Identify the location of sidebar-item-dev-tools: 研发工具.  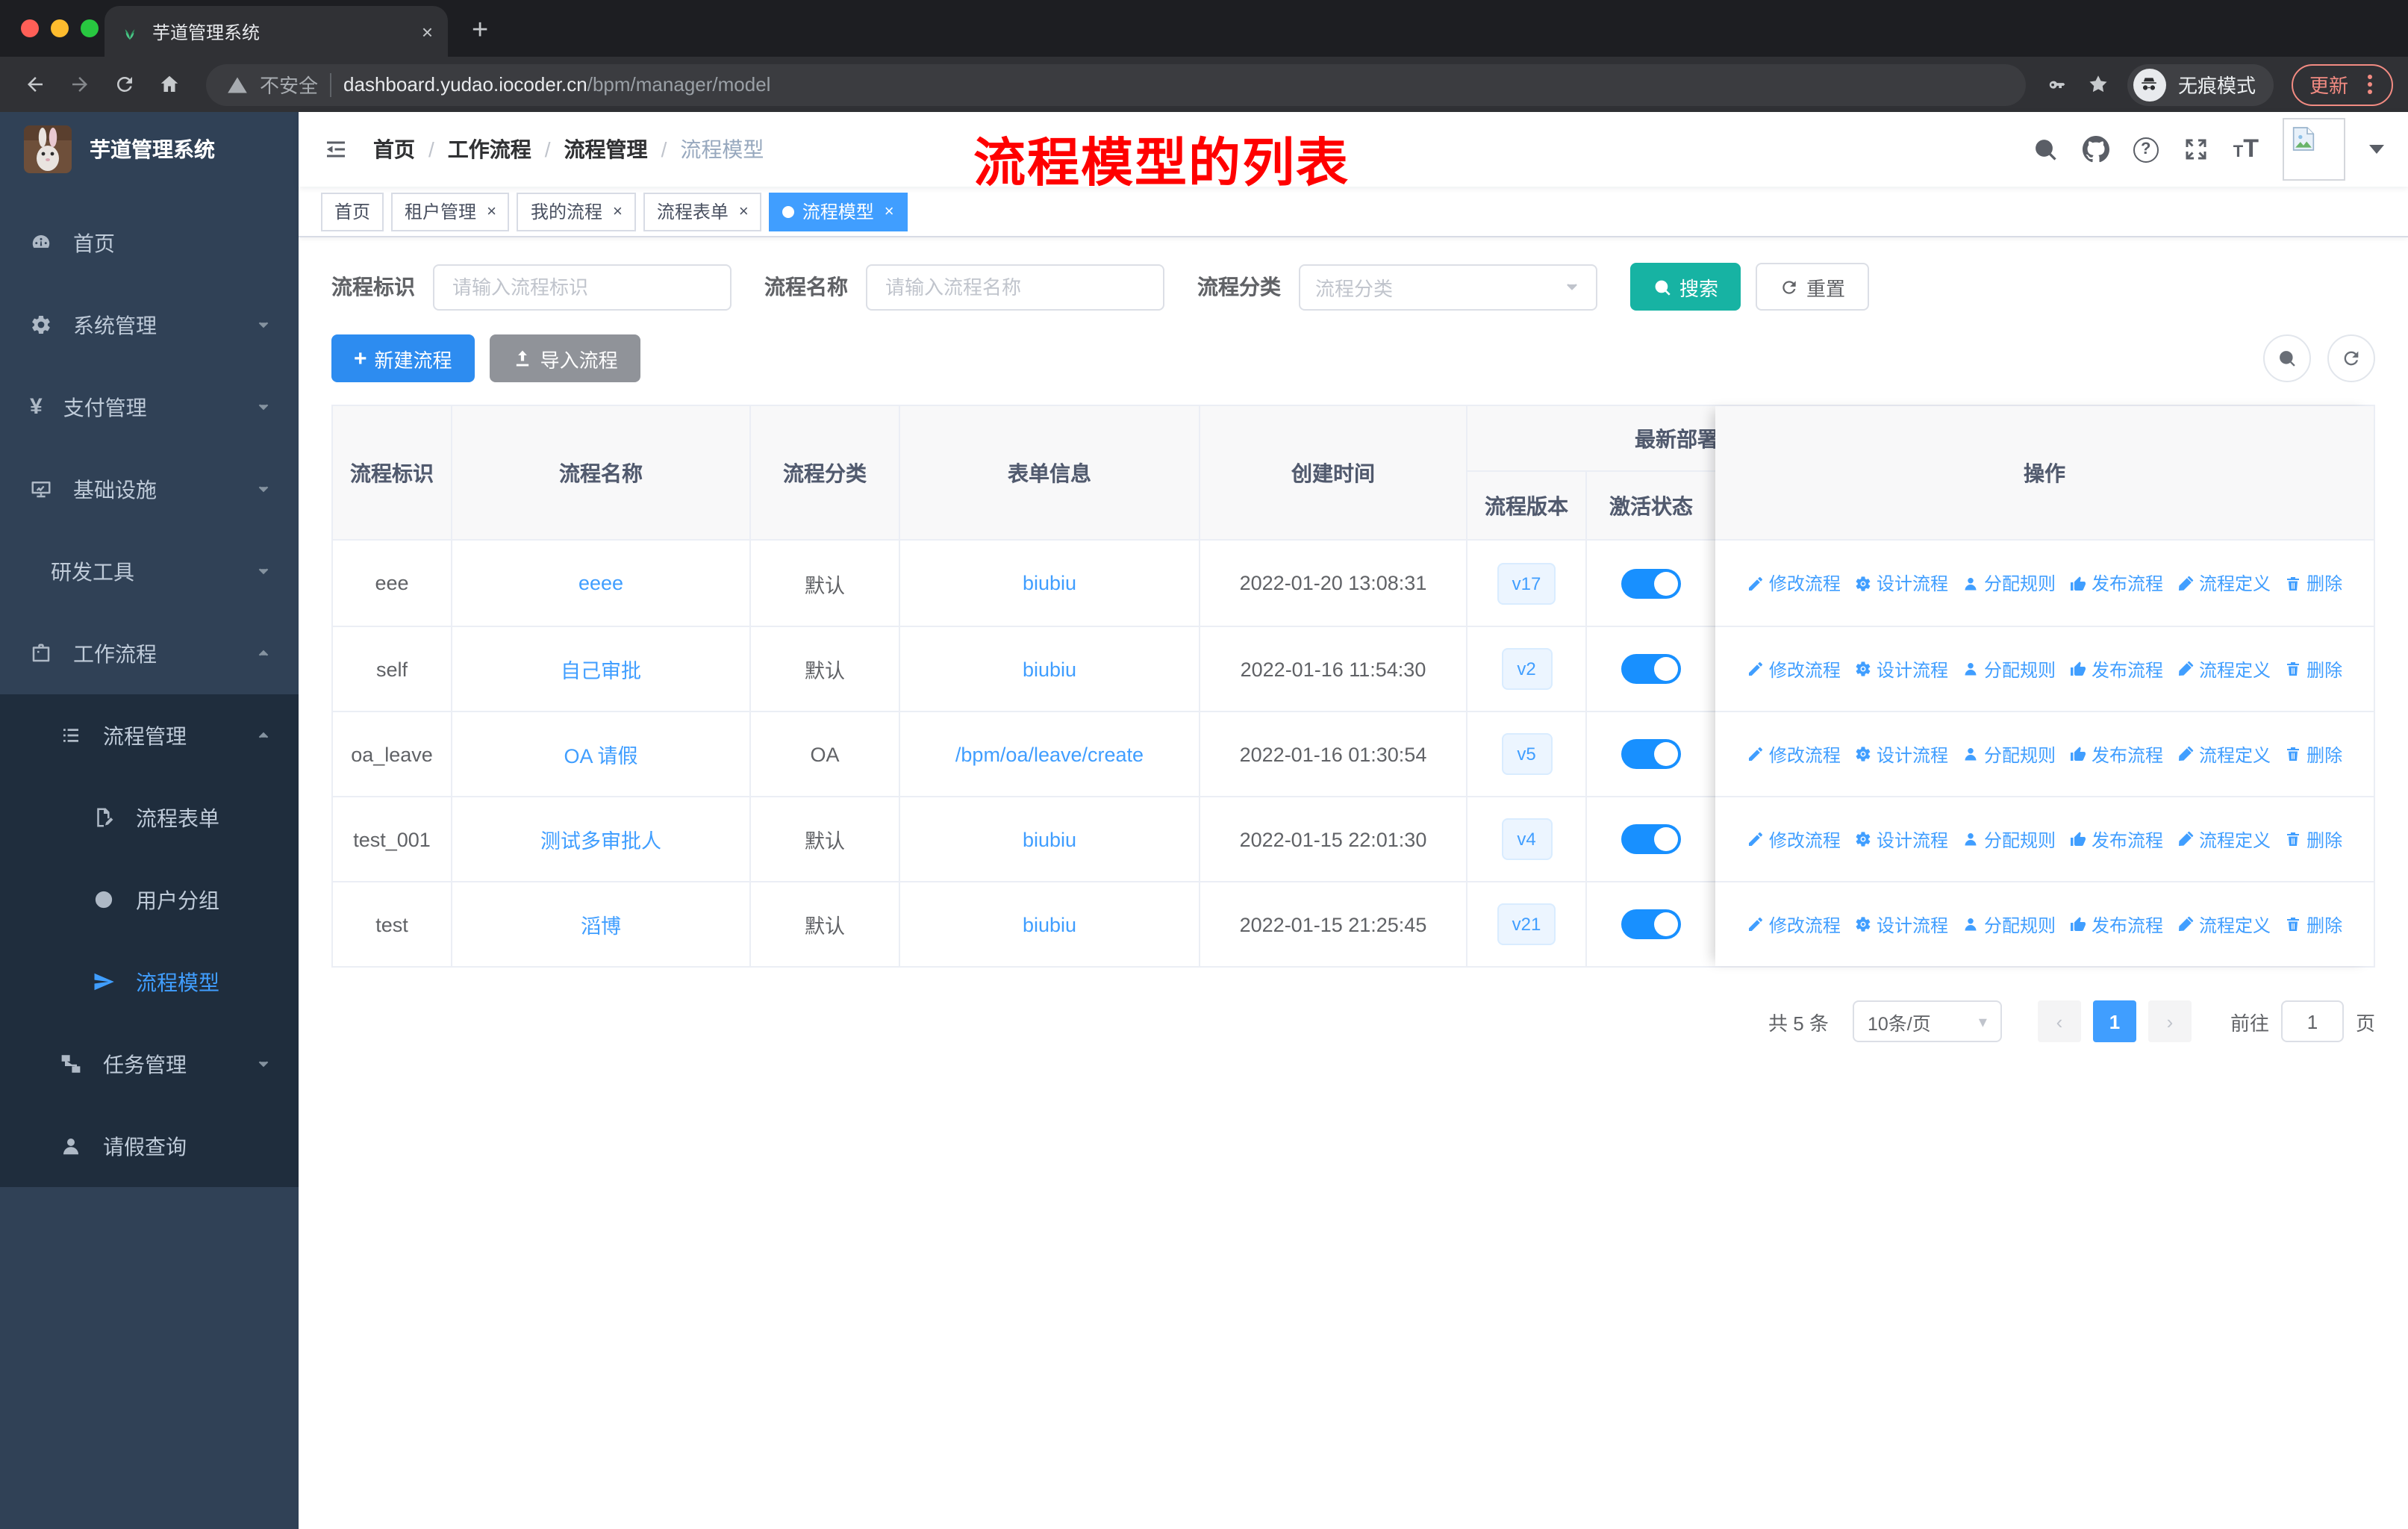
(149, 571).